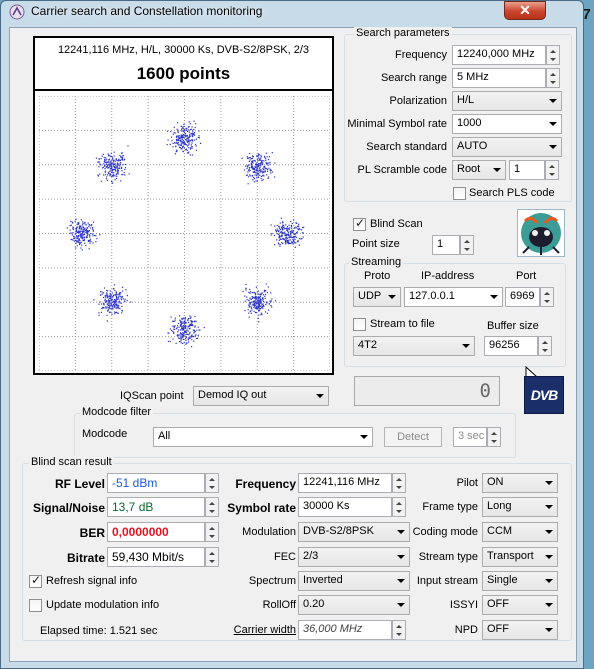  Describe the element at coordinates (354, 605) in the screenshot. I see `rolloff-dropdown: 0.20` at that location.